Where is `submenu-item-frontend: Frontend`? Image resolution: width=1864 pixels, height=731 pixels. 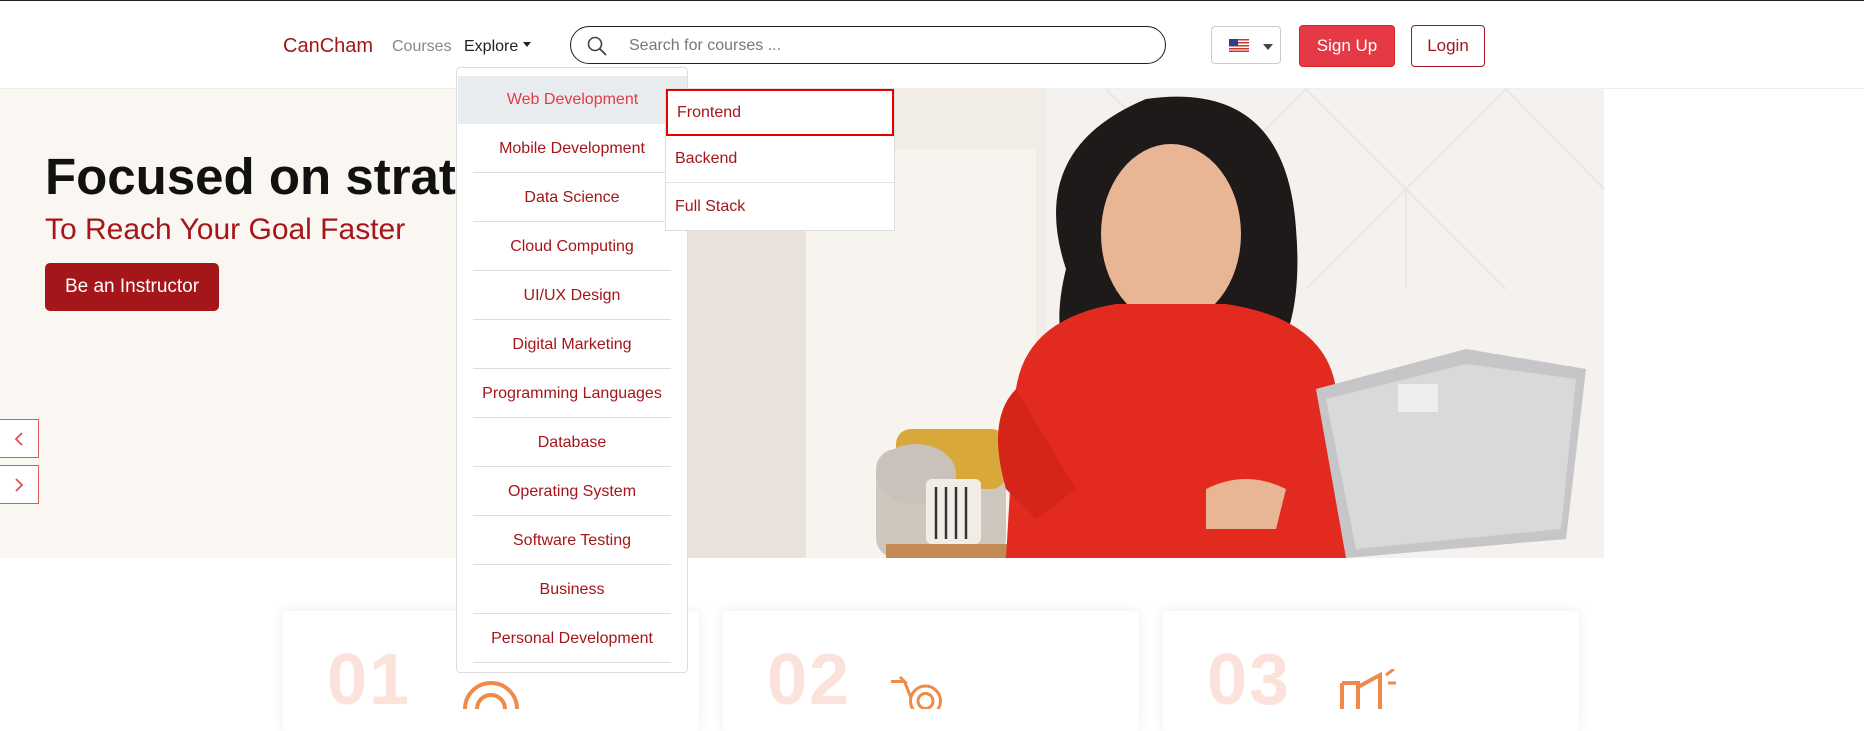 submenu-item-frontend: Frontend is located at coordinates (780, 112).